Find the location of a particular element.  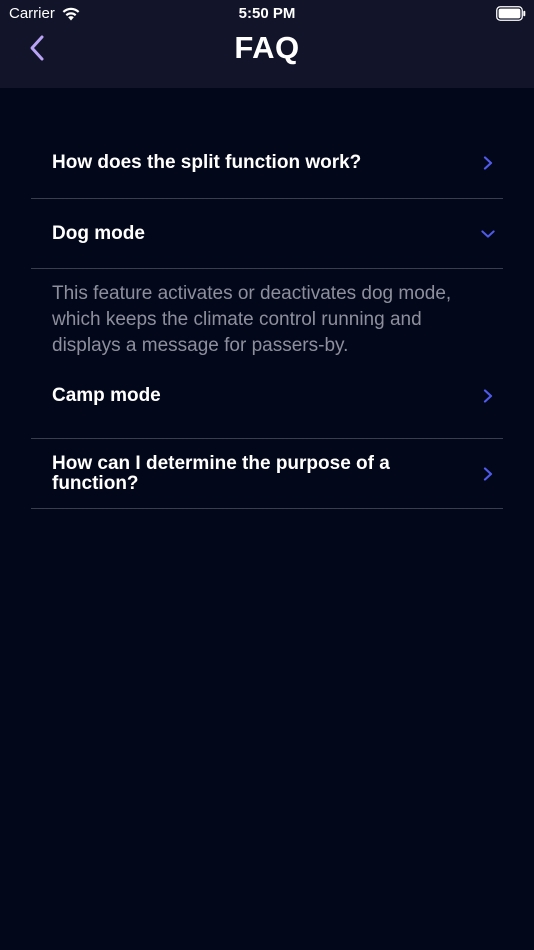

battery-icon is located at coordinates (511, 13).